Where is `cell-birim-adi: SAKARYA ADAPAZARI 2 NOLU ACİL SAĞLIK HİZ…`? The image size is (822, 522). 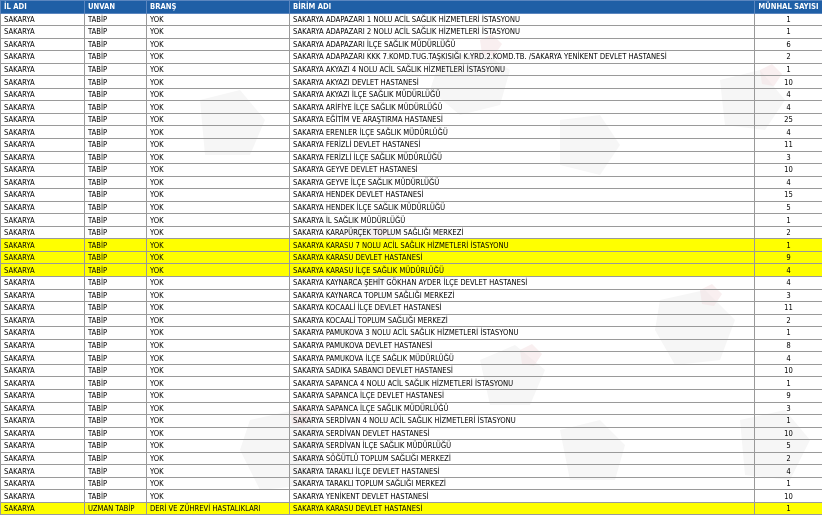 cell-birim-adi: SAKARYA ADAPAZARI 2 NOLU ACİL SAĞLIK HİZ… is located at coordinates (522, 32).